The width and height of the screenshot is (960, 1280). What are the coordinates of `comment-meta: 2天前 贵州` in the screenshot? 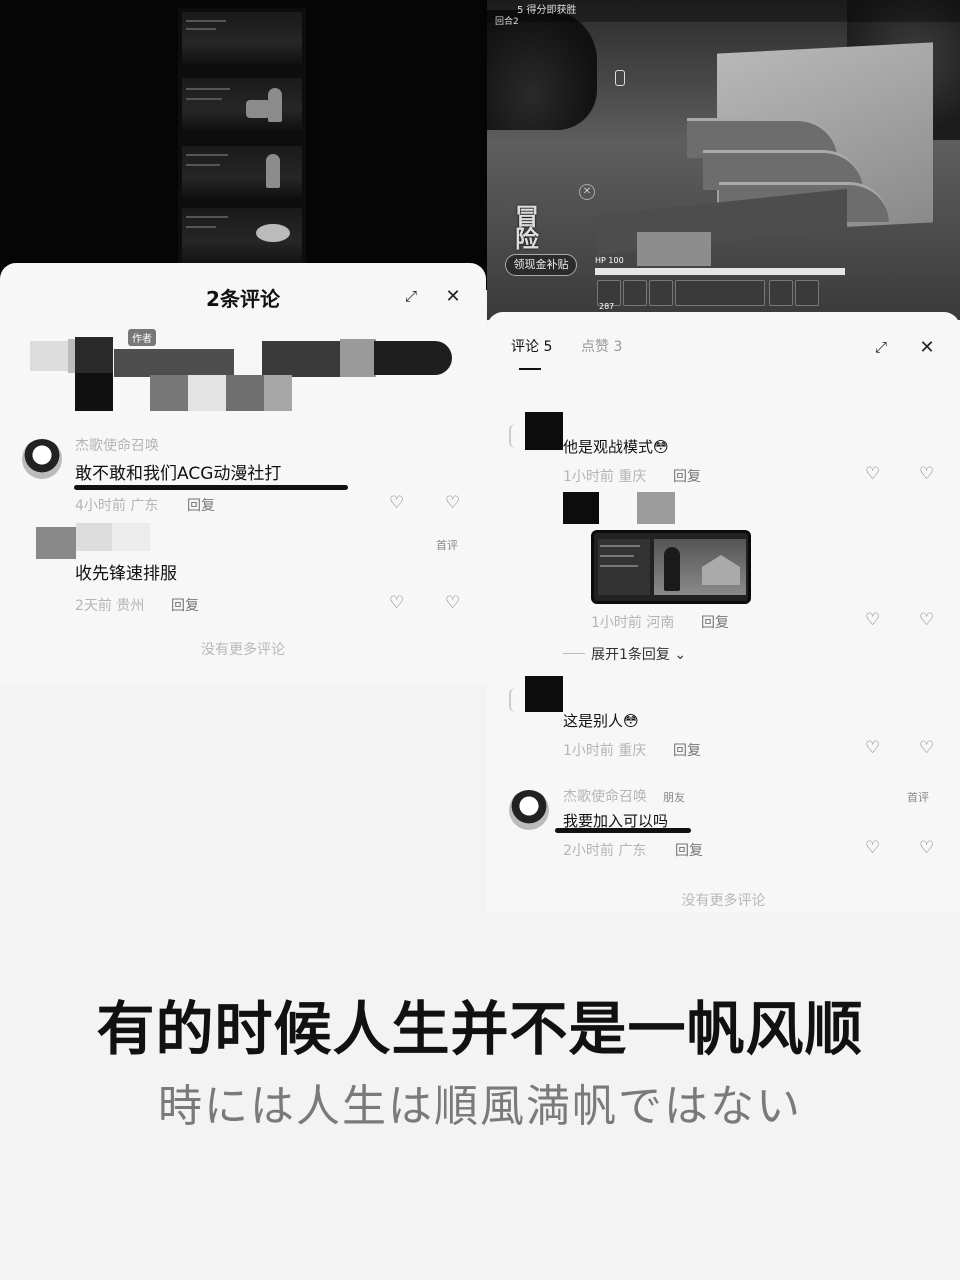 It's located at (110, 606).